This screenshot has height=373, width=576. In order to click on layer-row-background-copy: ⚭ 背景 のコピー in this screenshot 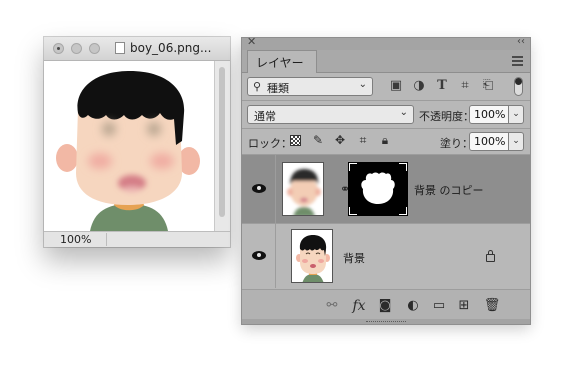, I will do `click(386, 189)`.